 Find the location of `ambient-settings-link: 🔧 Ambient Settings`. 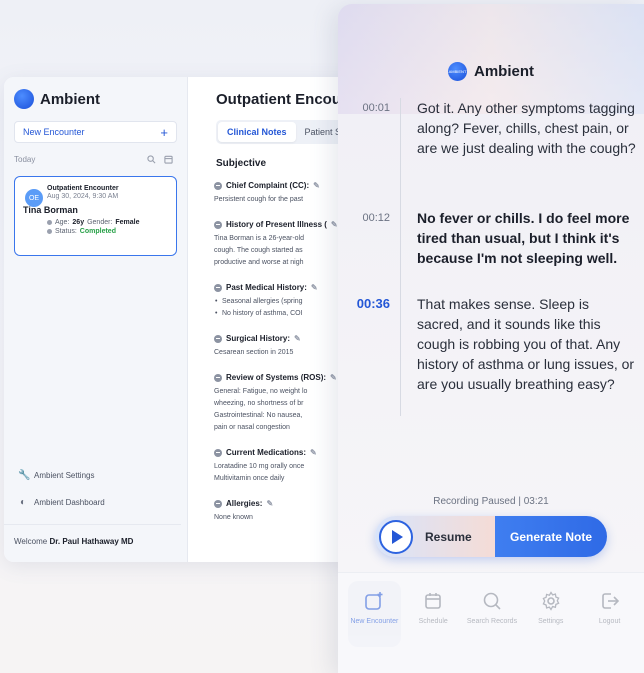

ambient-settings-link: 🔧 Ambient Settings is located at coordinates (97, 475).